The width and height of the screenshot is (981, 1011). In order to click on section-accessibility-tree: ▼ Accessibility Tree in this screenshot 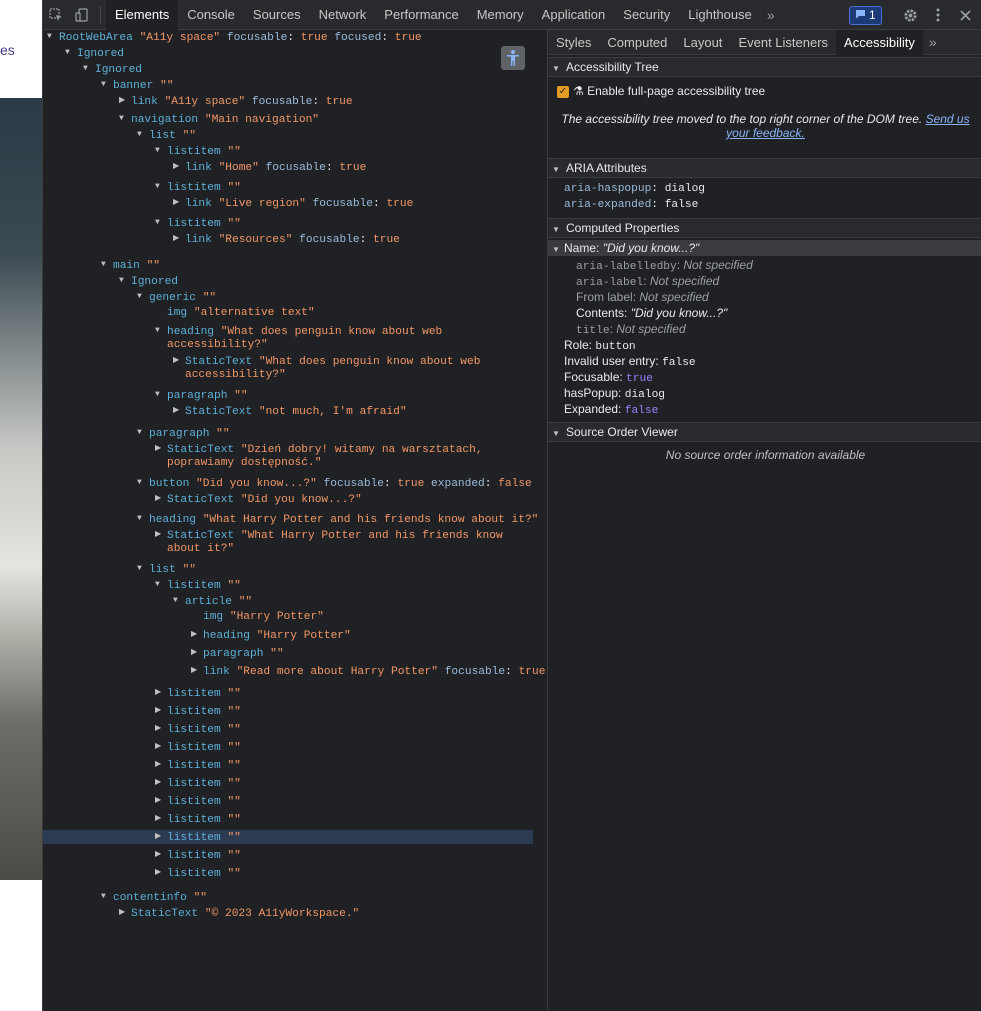, I will do `click(764, 67)`.